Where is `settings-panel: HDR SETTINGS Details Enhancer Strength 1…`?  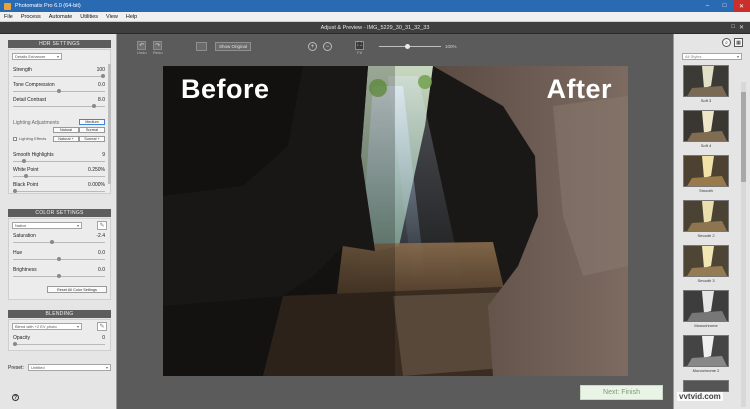 settings-panel: HDR SETTINGS Details Enhancer Strength 1… is located at coordinates (58, 221).